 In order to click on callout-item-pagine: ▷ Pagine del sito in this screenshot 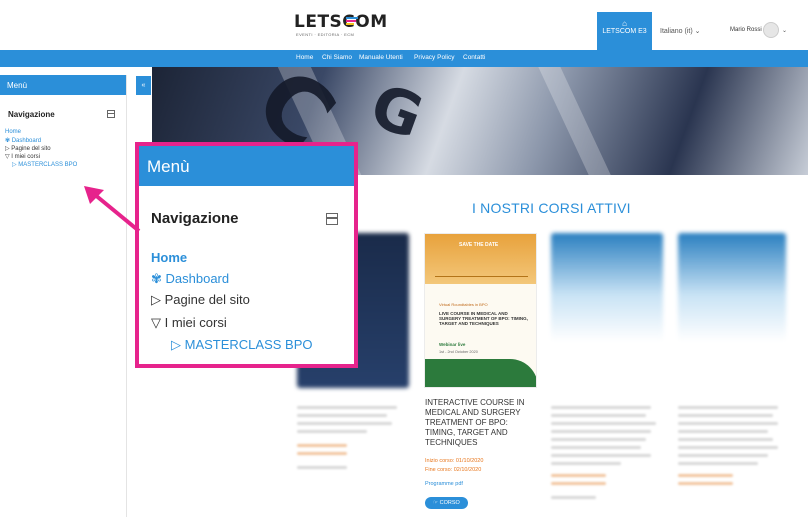, I will do `click(200, 300)`.